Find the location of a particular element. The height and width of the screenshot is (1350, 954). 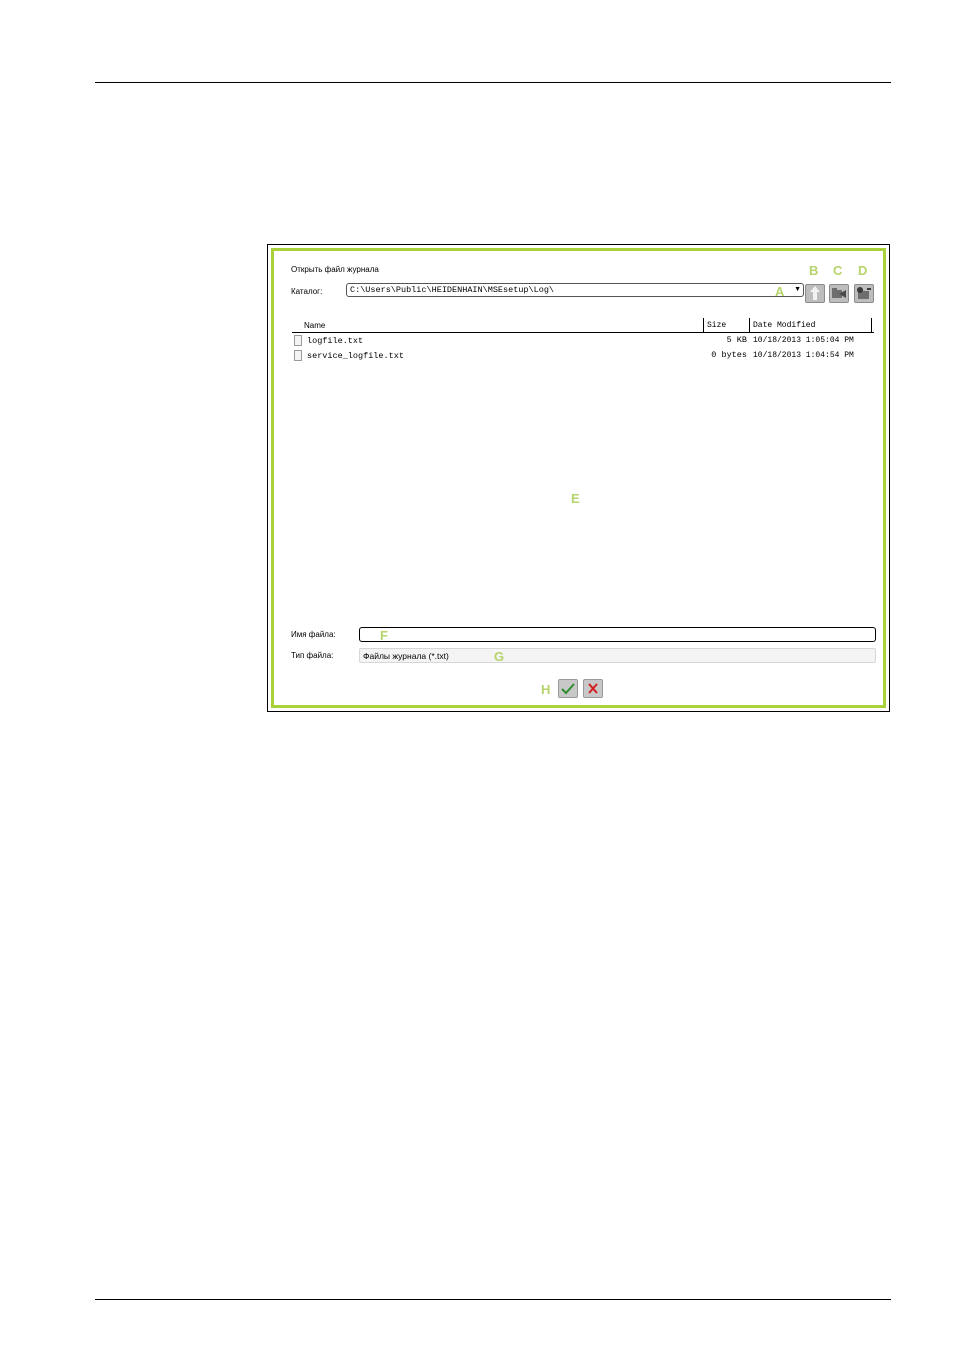

directory-value: C:\Users\Public\HEIDENHAIN\MSEsetup\Log\ is located at coordinates (452, 290).